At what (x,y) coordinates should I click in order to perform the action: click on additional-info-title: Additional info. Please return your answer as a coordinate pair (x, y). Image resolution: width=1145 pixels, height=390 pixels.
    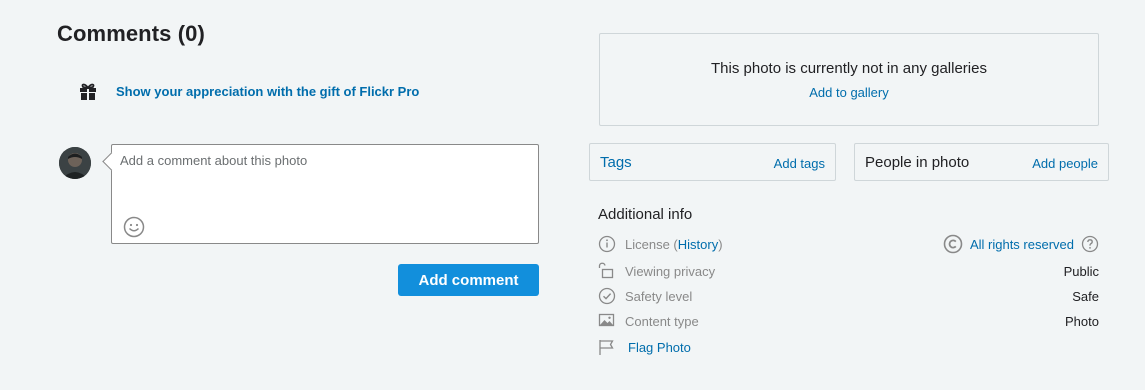
    Looking at the image, I should click on (645, 214).